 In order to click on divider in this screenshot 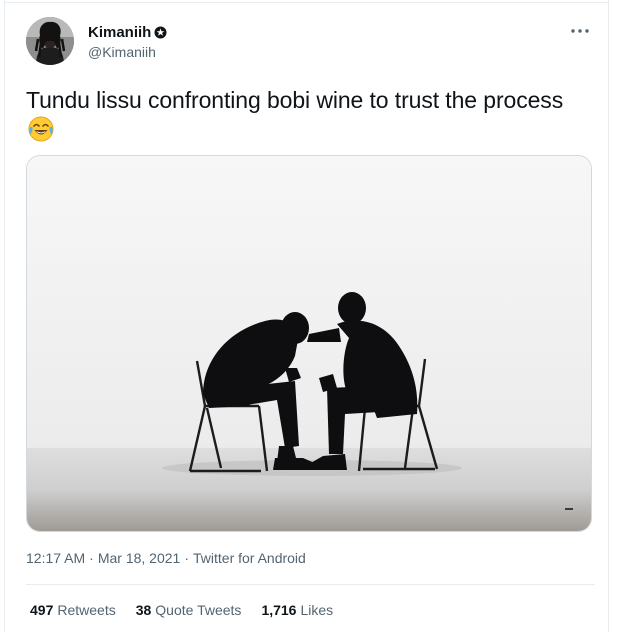, I will do `click(310, 584)`.